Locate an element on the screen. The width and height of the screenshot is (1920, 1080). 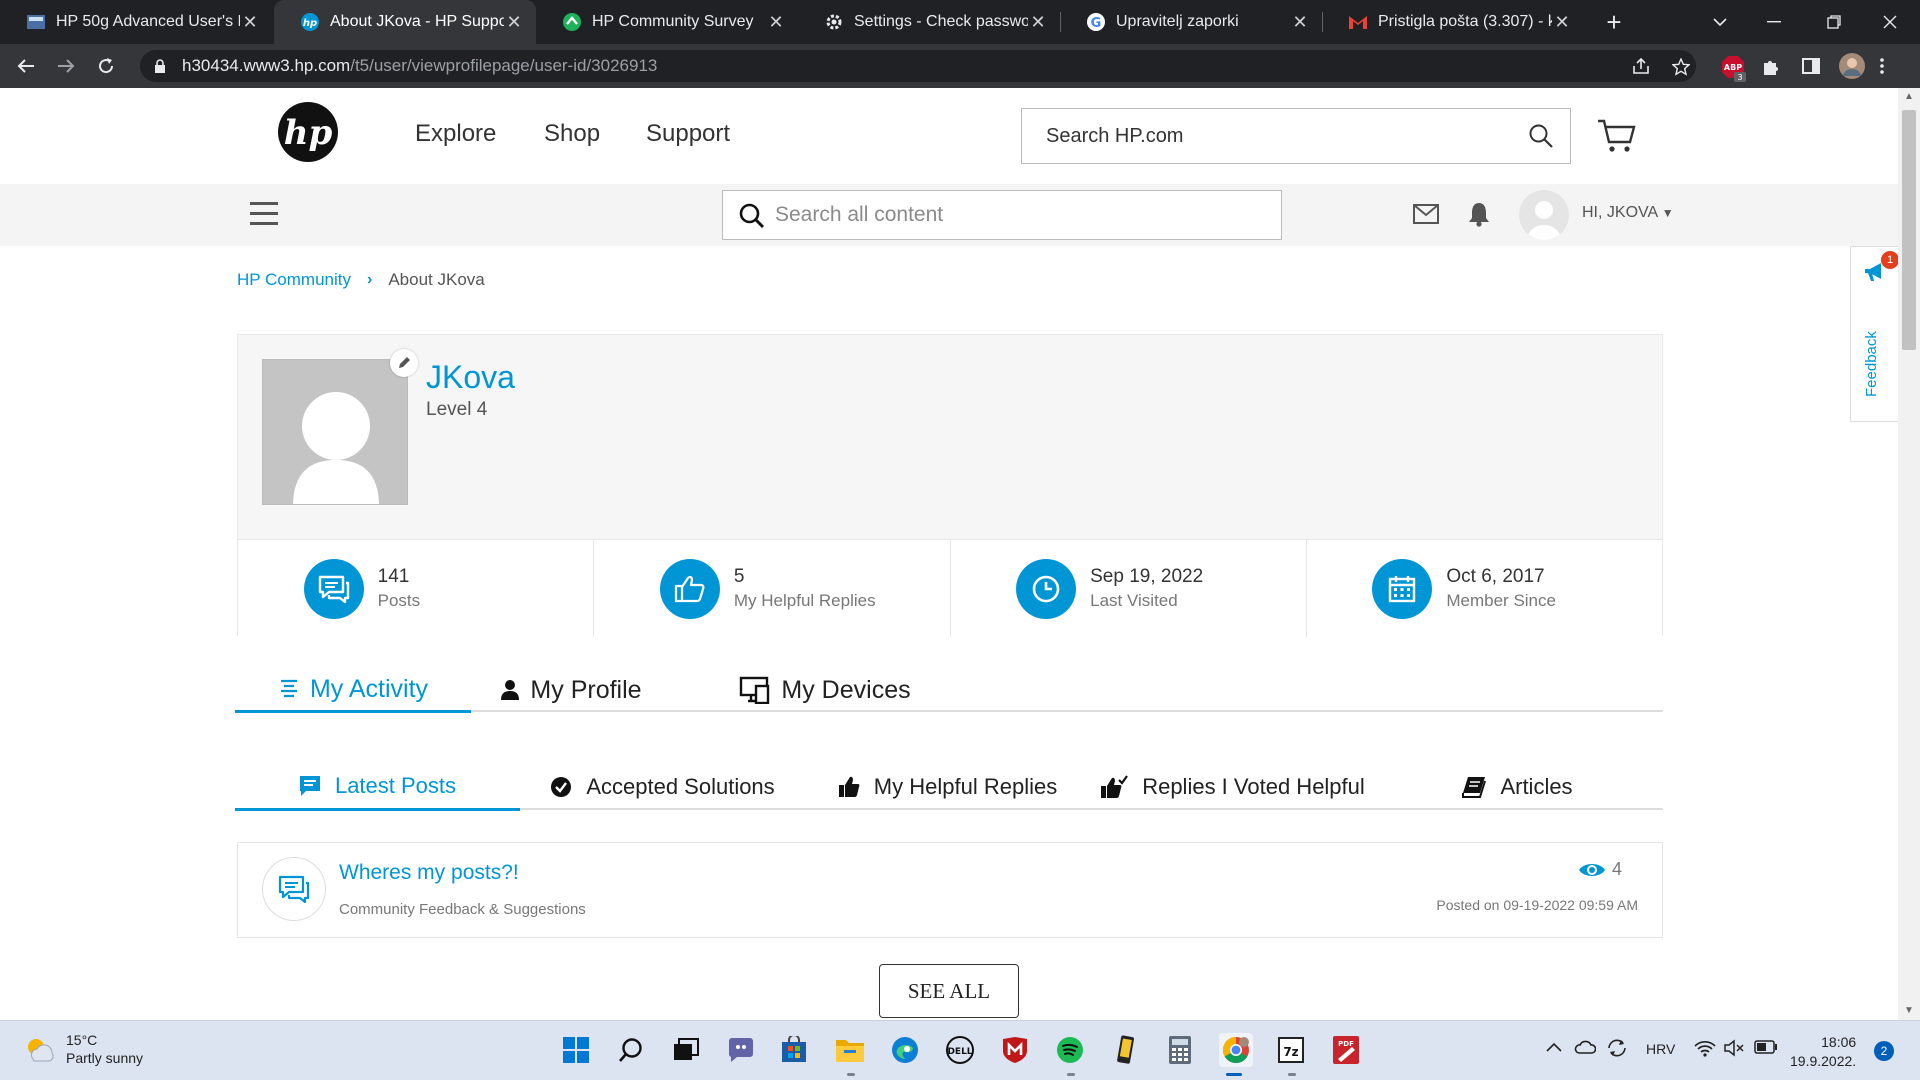
nav-explore: Explore is located at coordinates (455, 134).